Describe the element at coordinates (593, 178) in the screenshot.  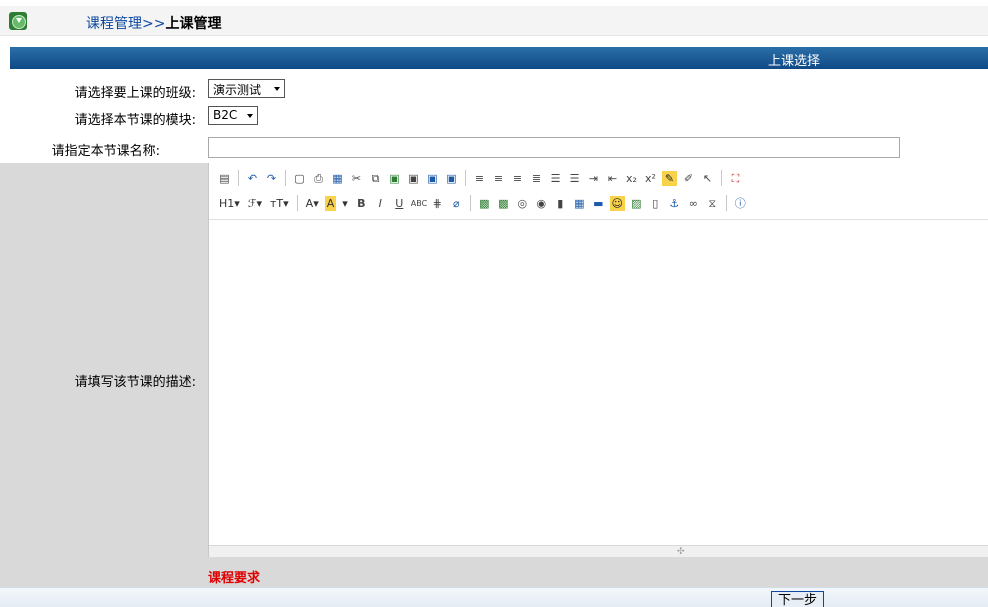
I see `indent-icon: ⇥` at that location.